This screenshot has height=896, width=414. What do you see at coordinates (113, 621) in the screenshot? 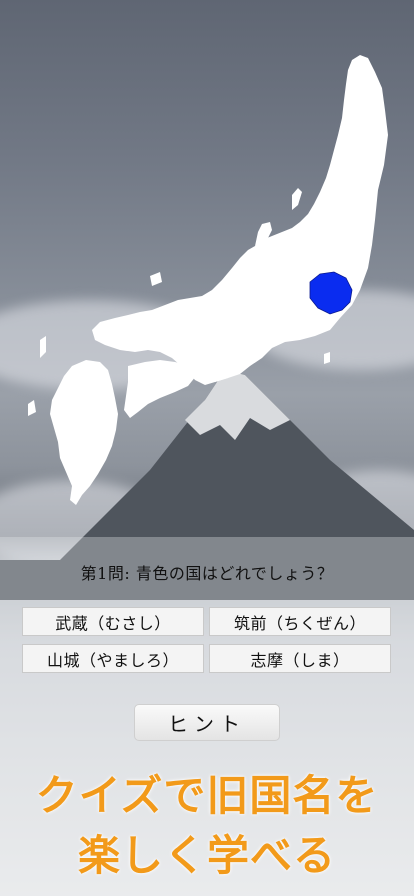
I see `choice-button-1: 武蔵（むさし）` at bounding box center [113, 621].